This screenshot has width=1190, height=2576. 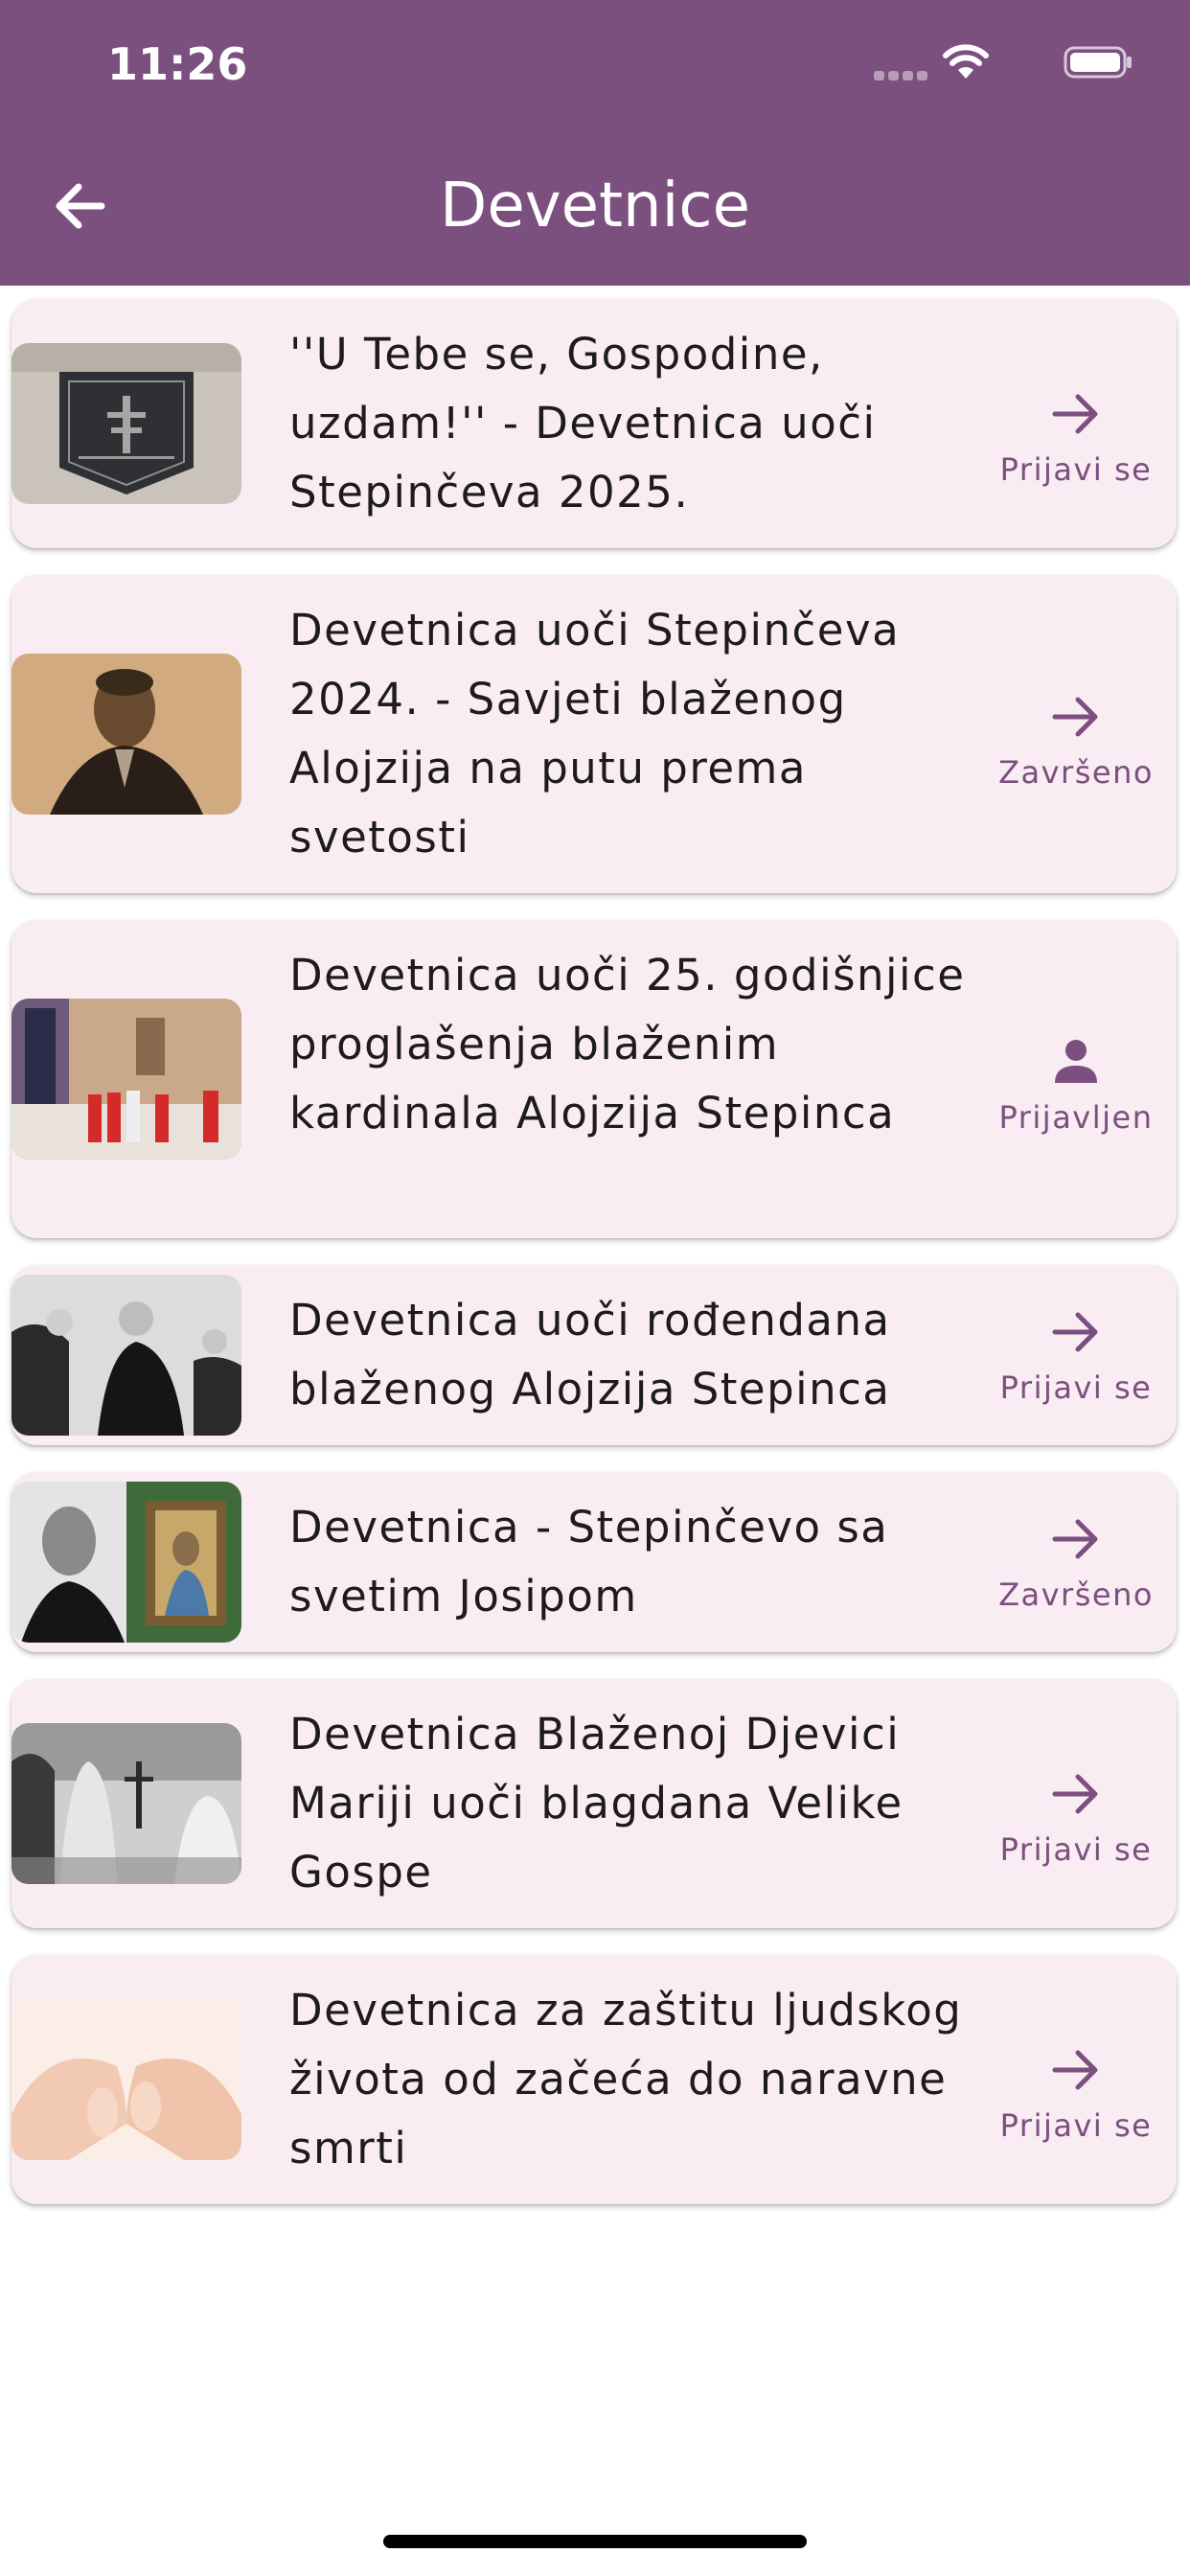 I want to click on person-icon, so click(x=1076, y=1061).